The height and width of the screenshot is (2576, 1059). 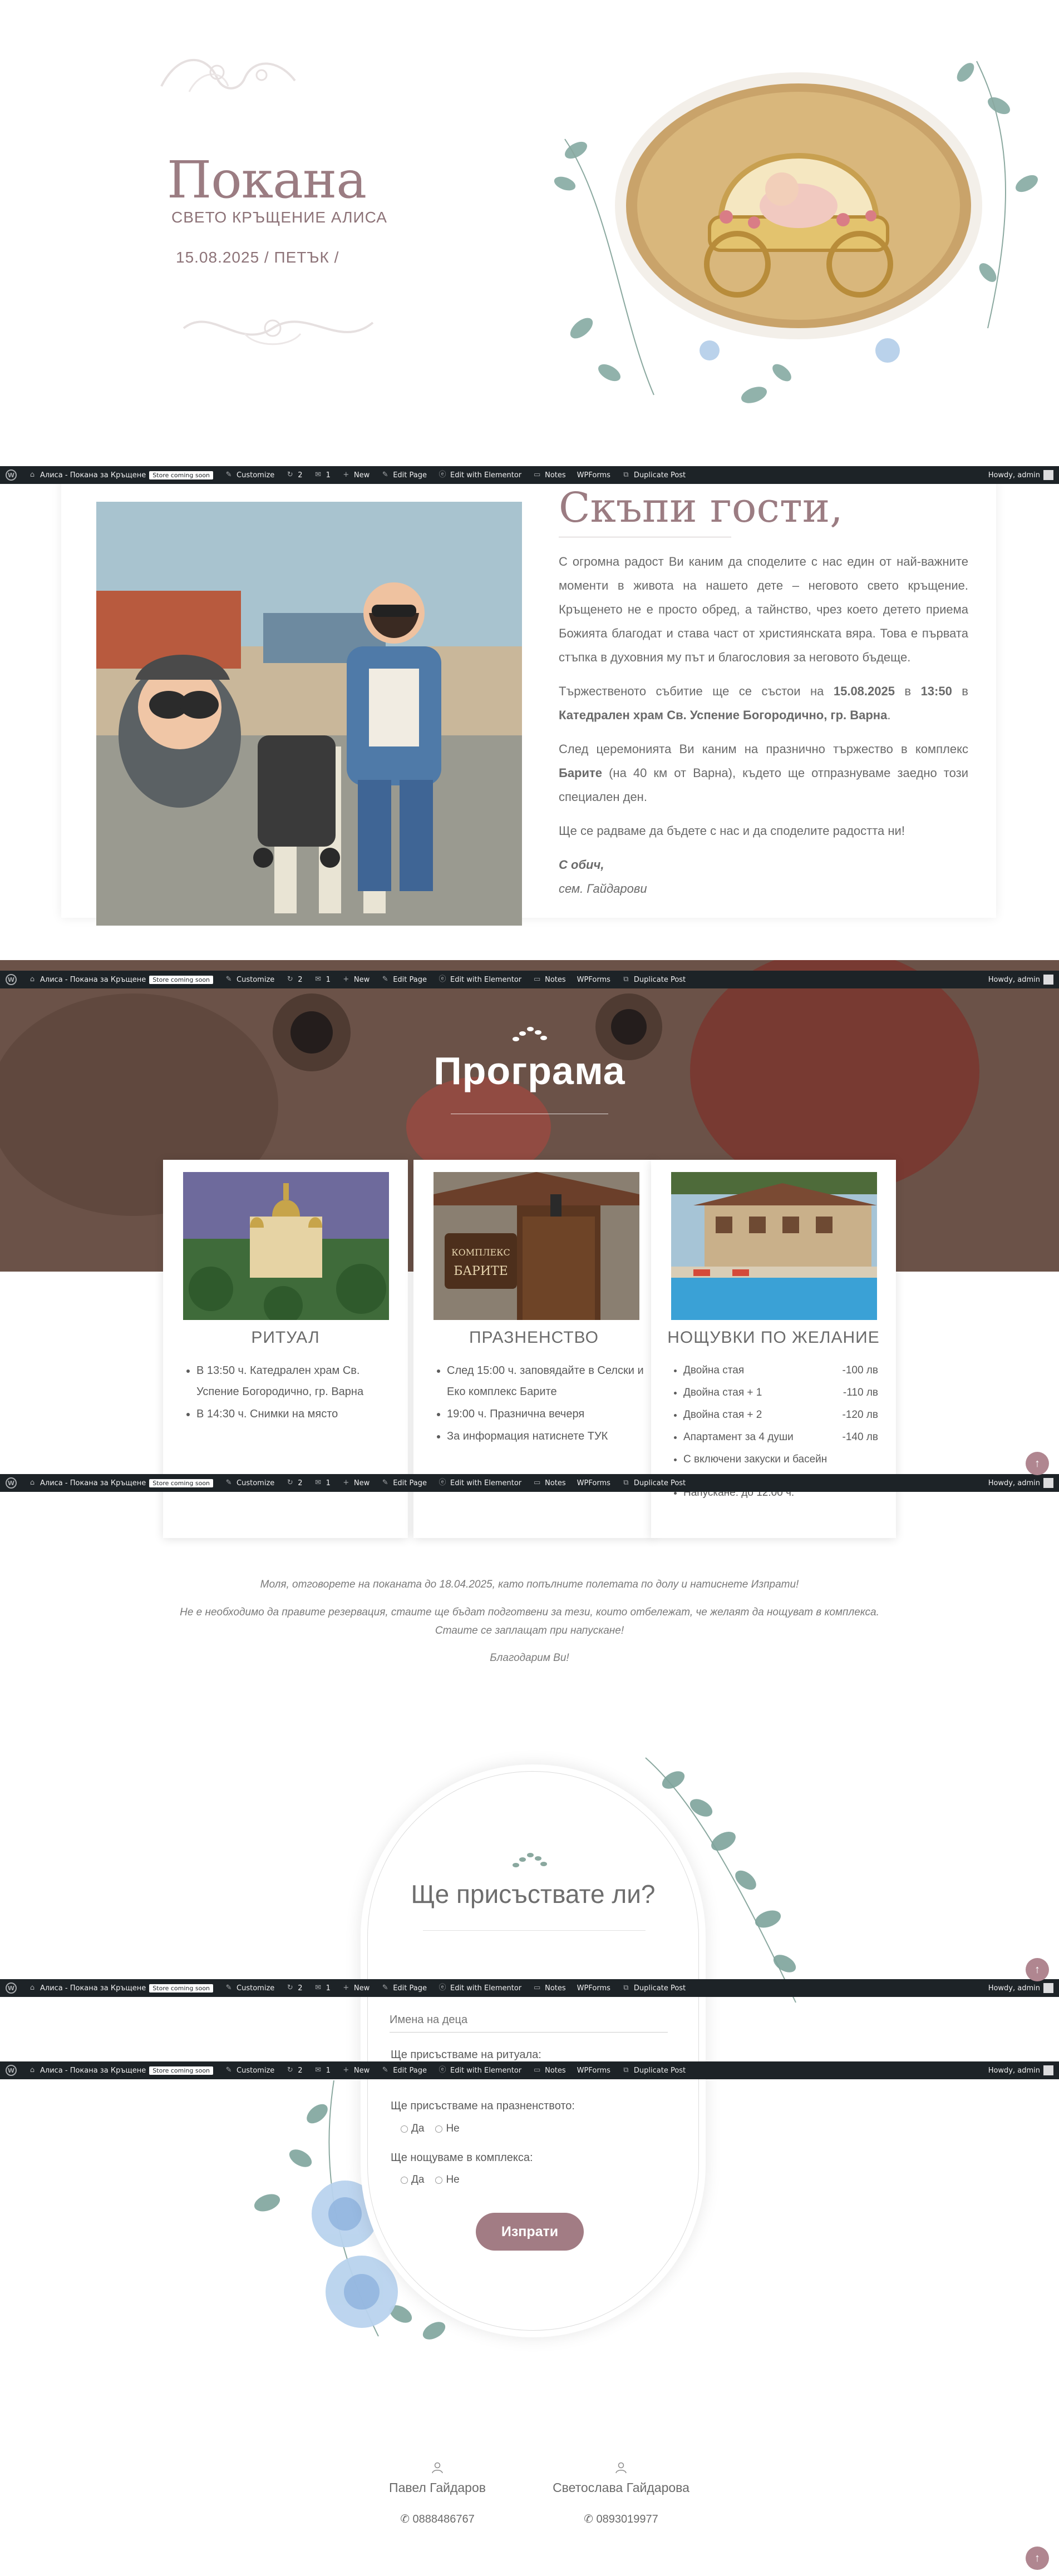 I want to click on party-yes-radio: Да, so click(x=412, y=2129).